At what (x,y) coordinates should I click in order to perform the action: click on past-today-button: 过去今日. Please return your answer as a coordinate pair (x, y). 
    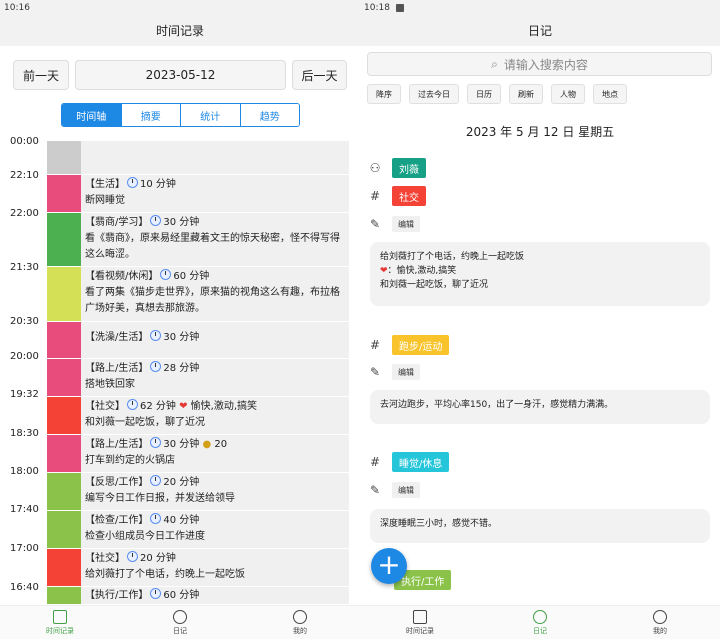
    Looking at the image, I should click on (434, 94).